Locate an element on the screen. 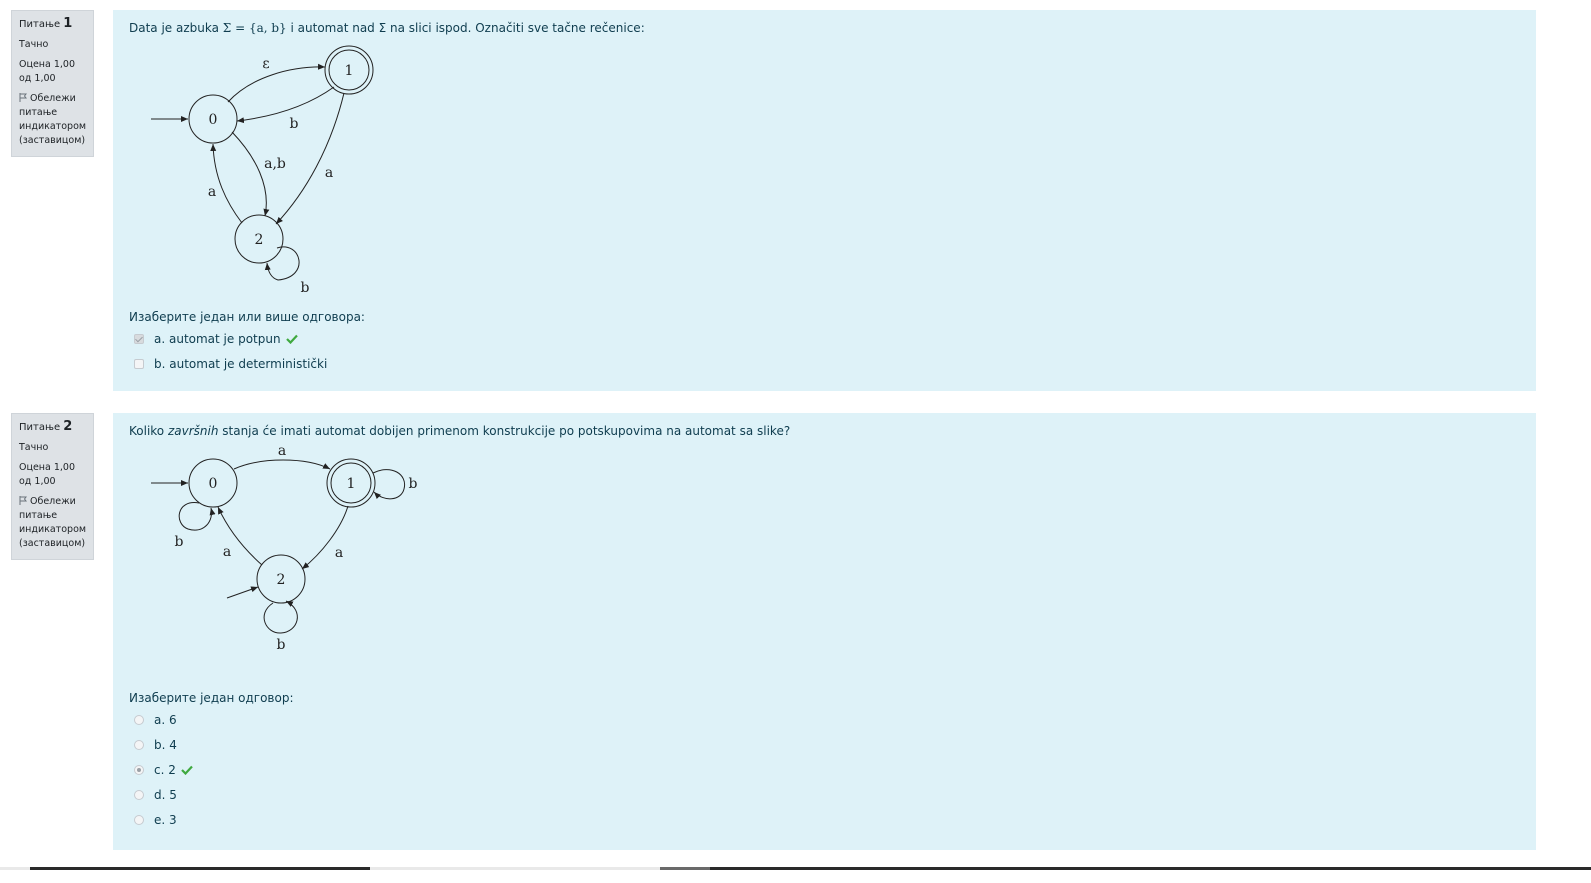 The width and height of the screenshot is (1591, 883). question-number: Питање 1 is located at coordinates (46, 23).